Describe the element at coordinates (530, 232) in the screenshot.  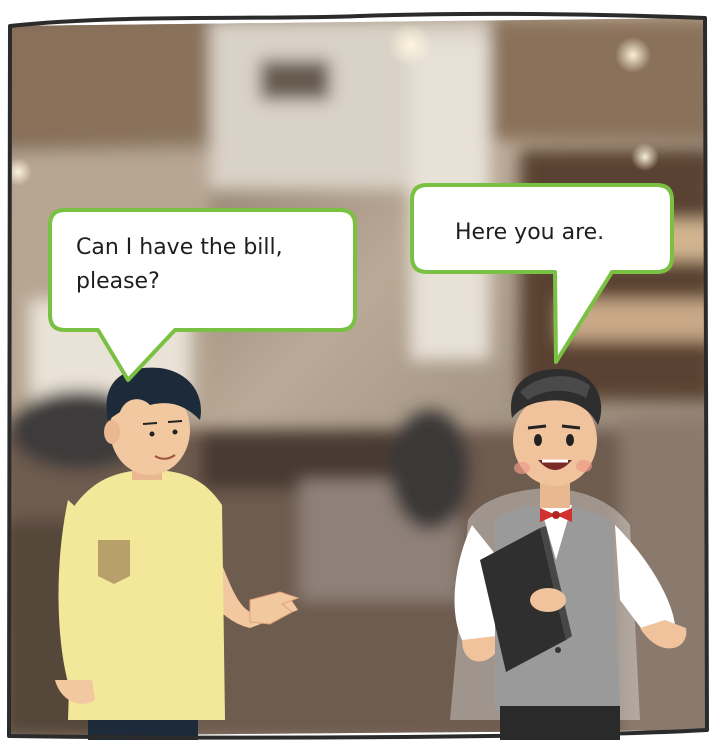
I see `waiter-speech-text: Here you are.` at that location.